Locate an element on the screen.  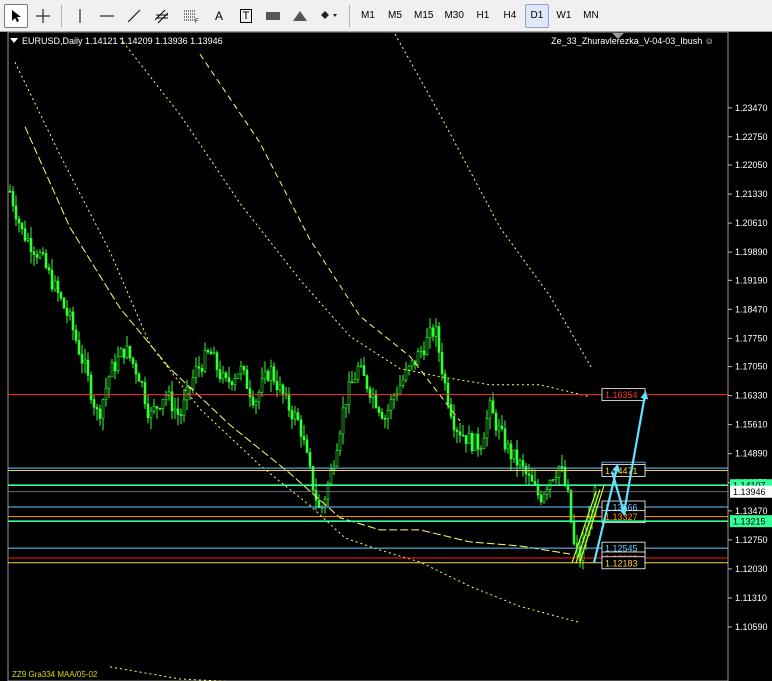
timeframe-h4-button: H4 is located at coordinates (510, 16).